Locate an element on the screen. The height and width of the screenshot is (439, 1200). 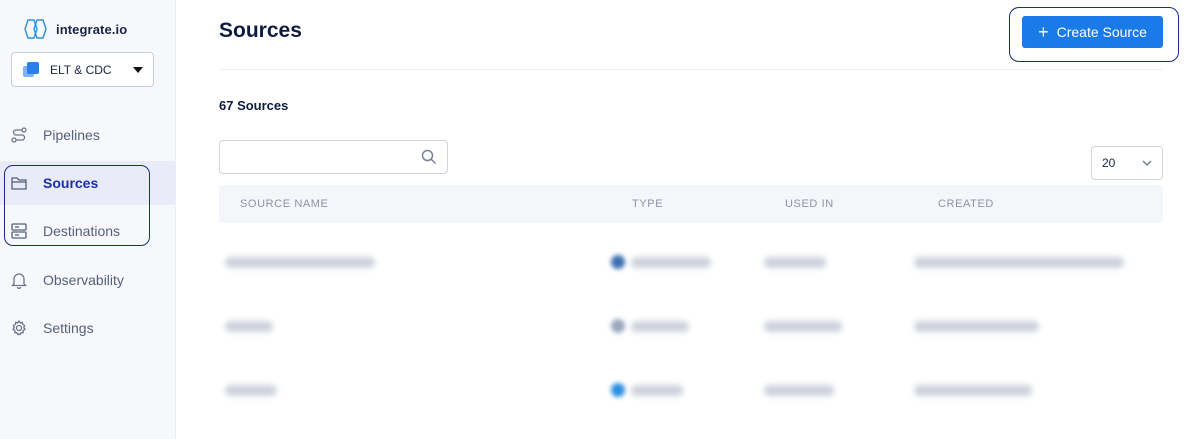
page-title: Sources is located at coordinates (260, 30).